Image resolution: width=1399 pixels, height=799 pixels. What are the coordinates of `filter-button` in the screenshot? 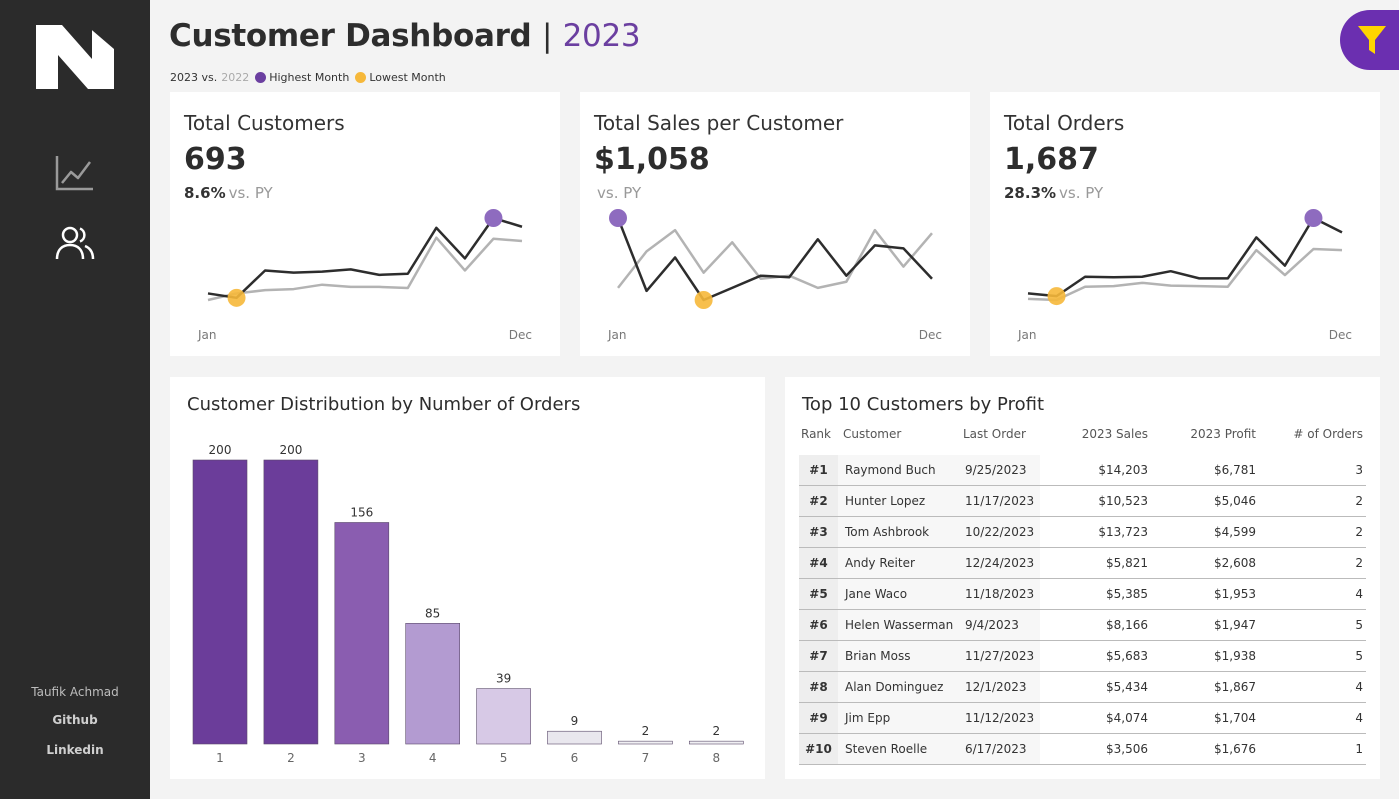 It's located at (1369, 40).